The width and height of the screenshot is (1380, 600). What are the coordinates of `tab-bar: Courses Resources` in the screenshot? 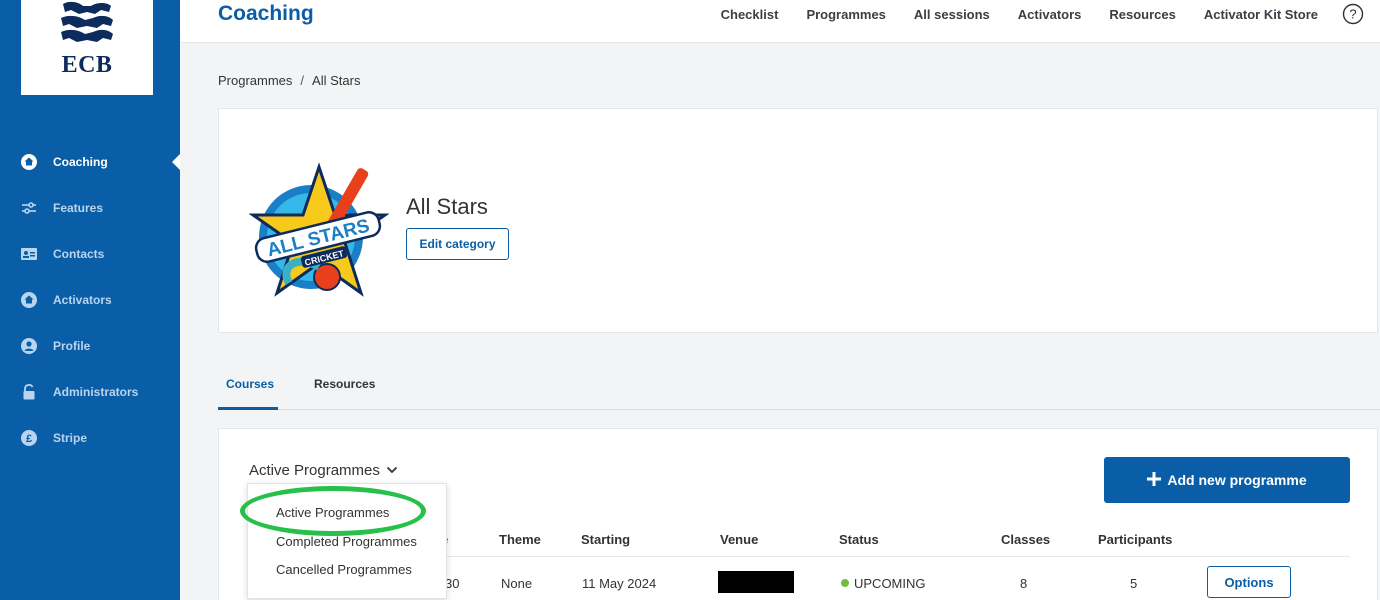 It's located at (799, 390).